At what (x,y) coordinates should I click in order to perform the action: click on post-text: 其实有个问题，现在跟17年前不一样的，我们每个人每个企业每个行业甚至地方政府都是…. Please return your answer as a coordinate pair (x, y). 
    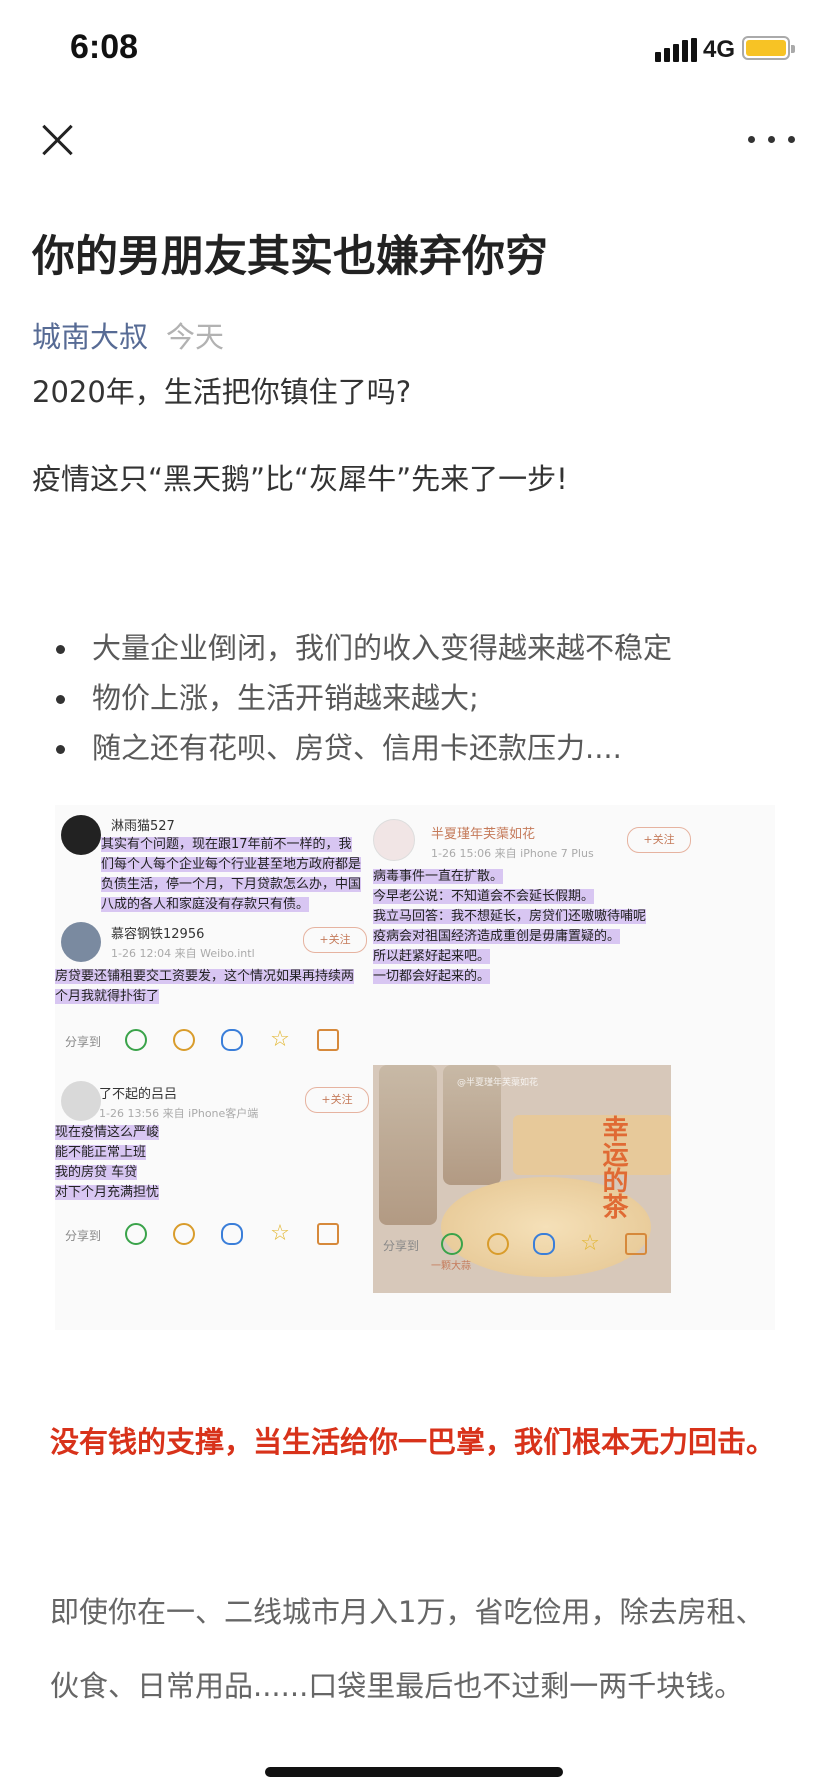
    Looking at the image, I should click on (231, 874).